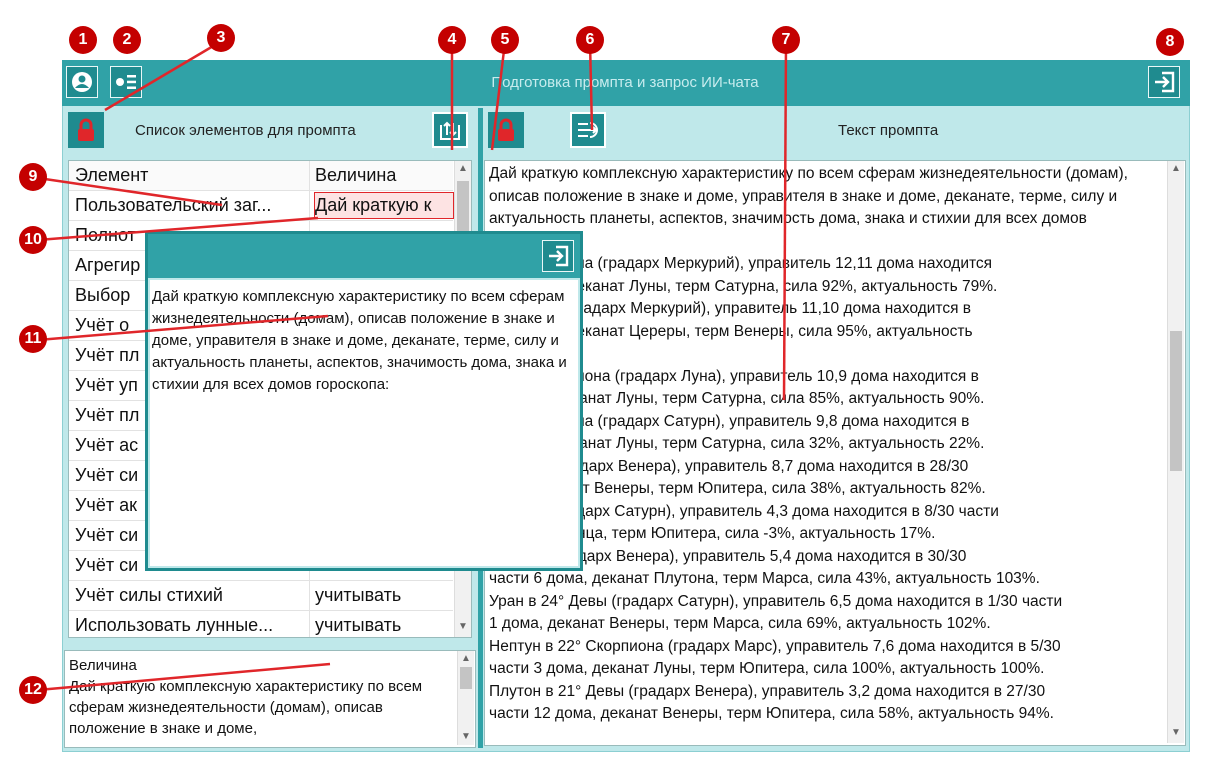  What do you see at coordinates (505, 40) in the screenshot?
I see `callout-5: 5` at bounding box center [505, 40].